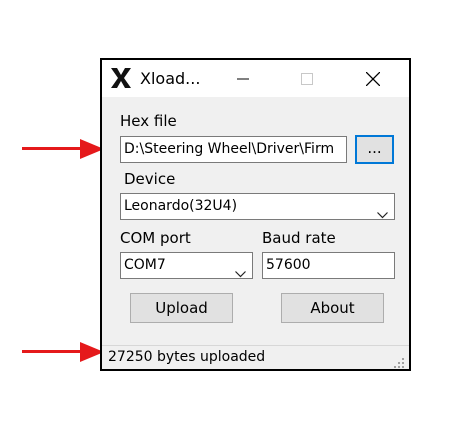  Describe the element at coordinates (181, 308) in the screenshot. I see `upload-button: Upload` at that location.